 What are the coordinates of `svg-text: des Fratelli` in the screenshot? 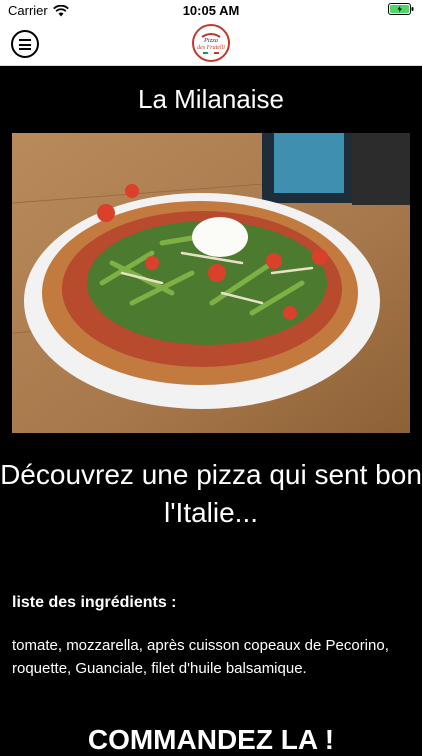 It's located at (211, 48).